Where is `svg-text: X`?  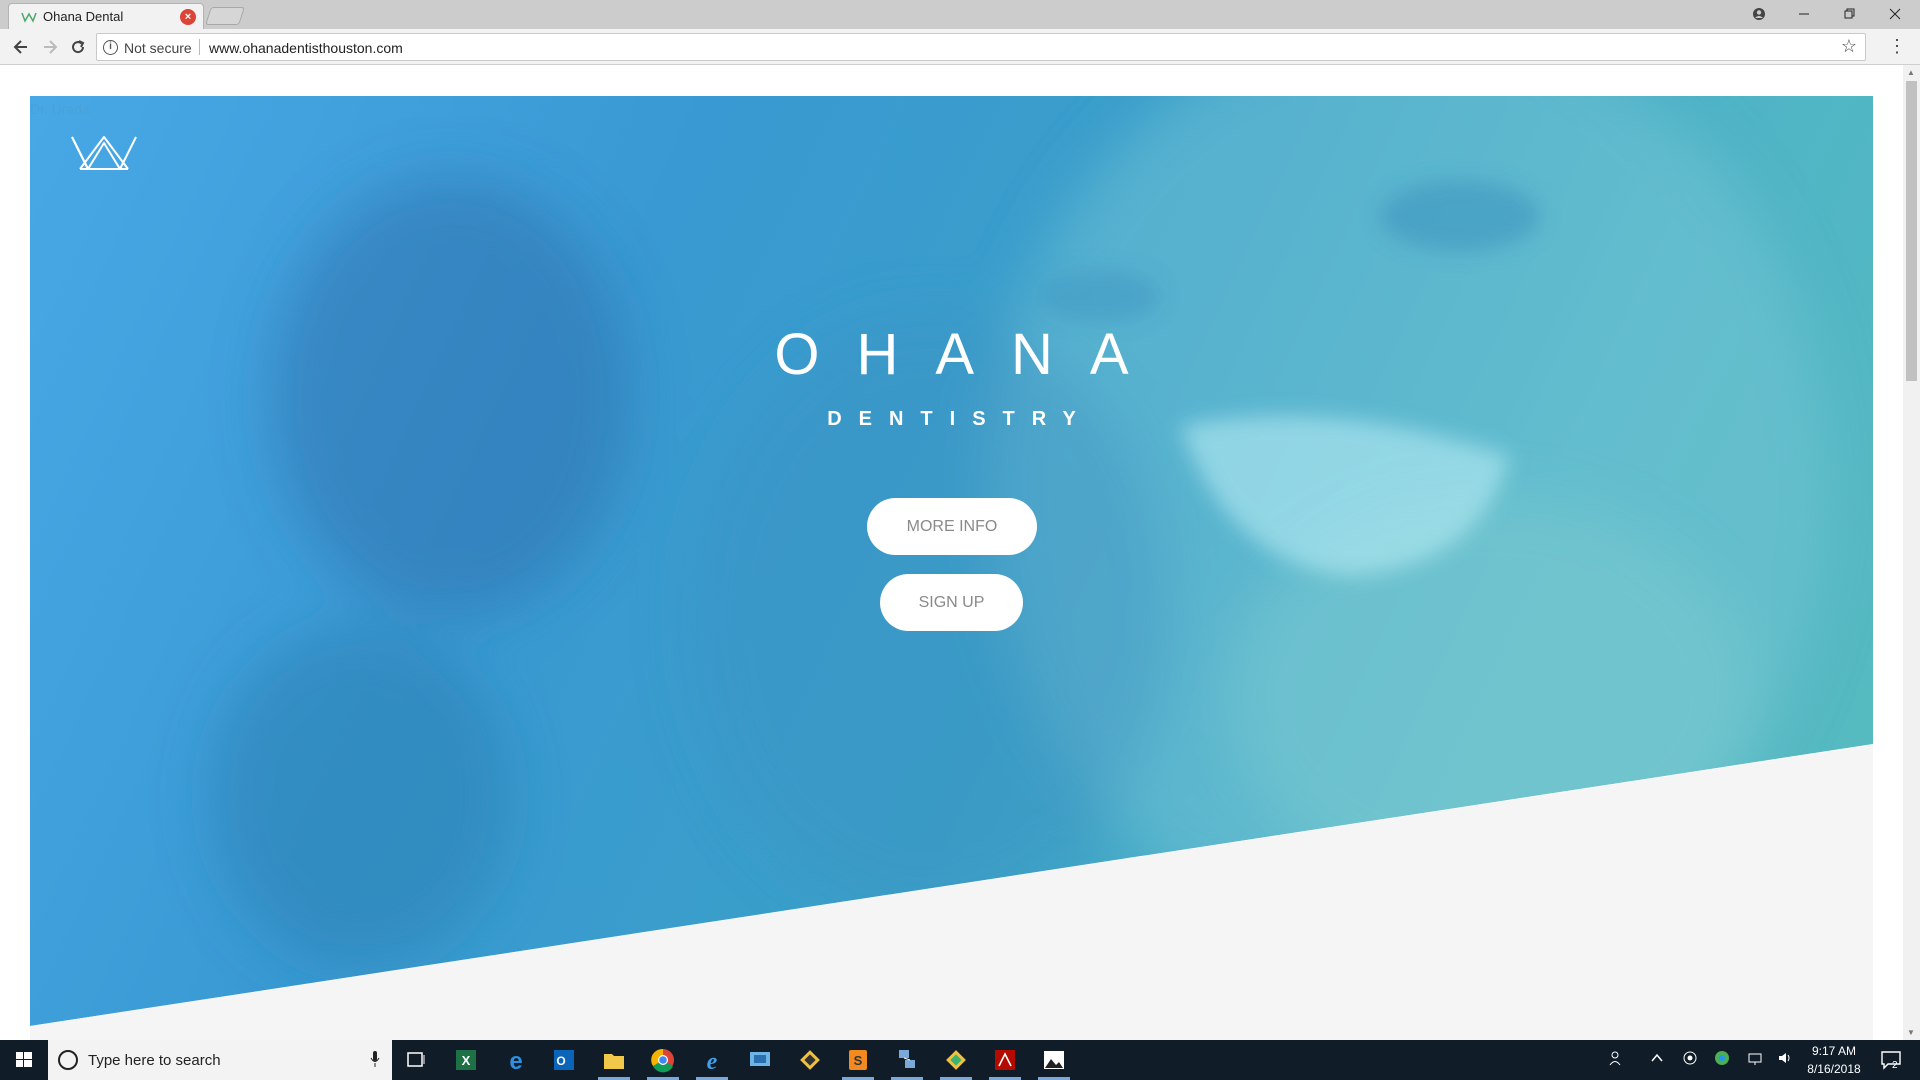
svg-text: X is located at coordinates (466, 1060).